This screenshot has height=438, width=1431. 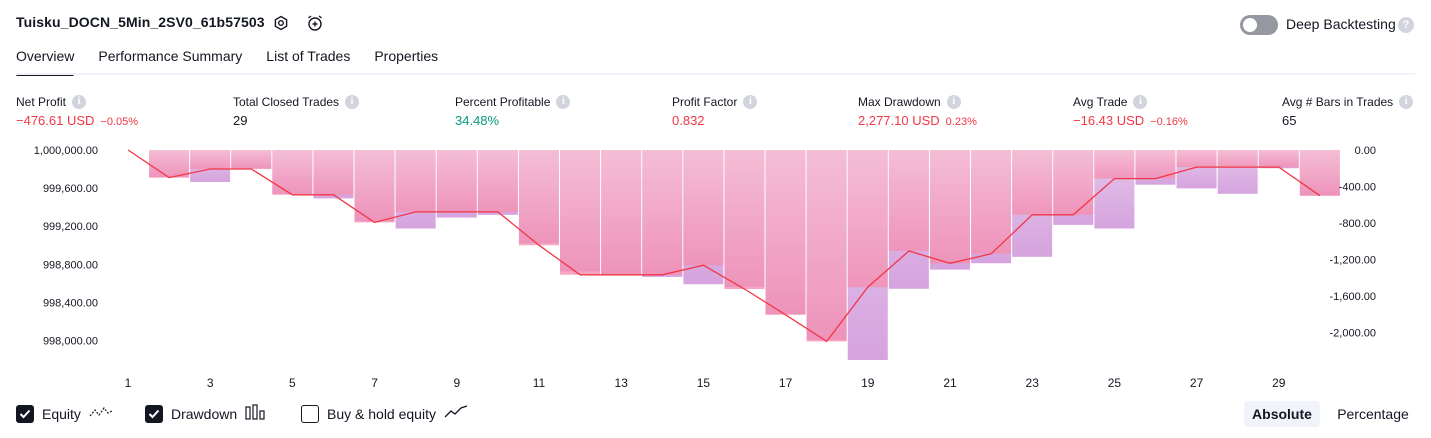 I want to click on legend-equity-label: Equity, so click(x=61, y=413).